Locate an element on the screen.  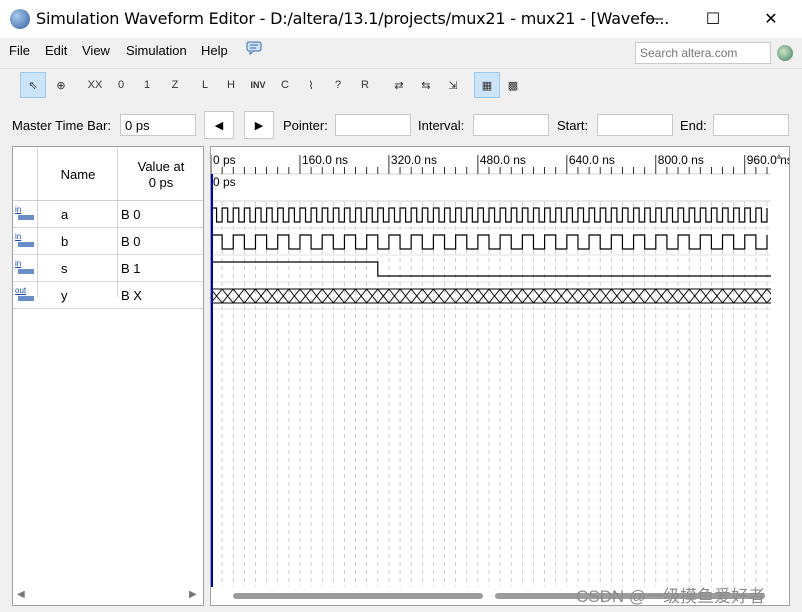
maximize-button: ☐ is located at coordinates (713, 19).